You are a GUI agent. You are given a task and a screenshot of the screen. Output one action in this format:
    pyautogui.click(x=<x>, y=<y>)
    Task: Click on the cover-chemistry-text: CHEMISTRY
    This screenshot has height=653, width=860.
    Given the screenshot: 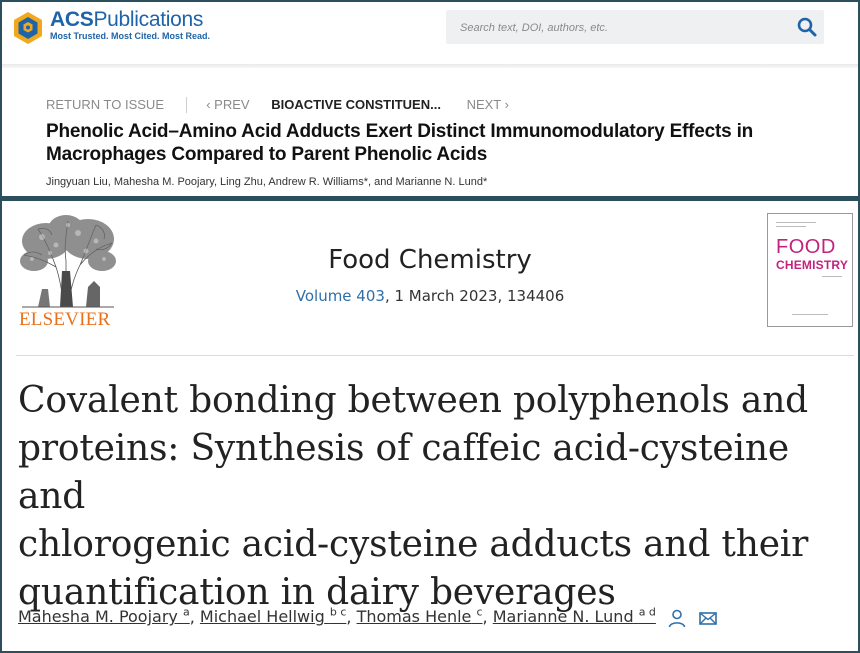 What is the action you would take?
    pyautogui.click(x=812, y=265)
    